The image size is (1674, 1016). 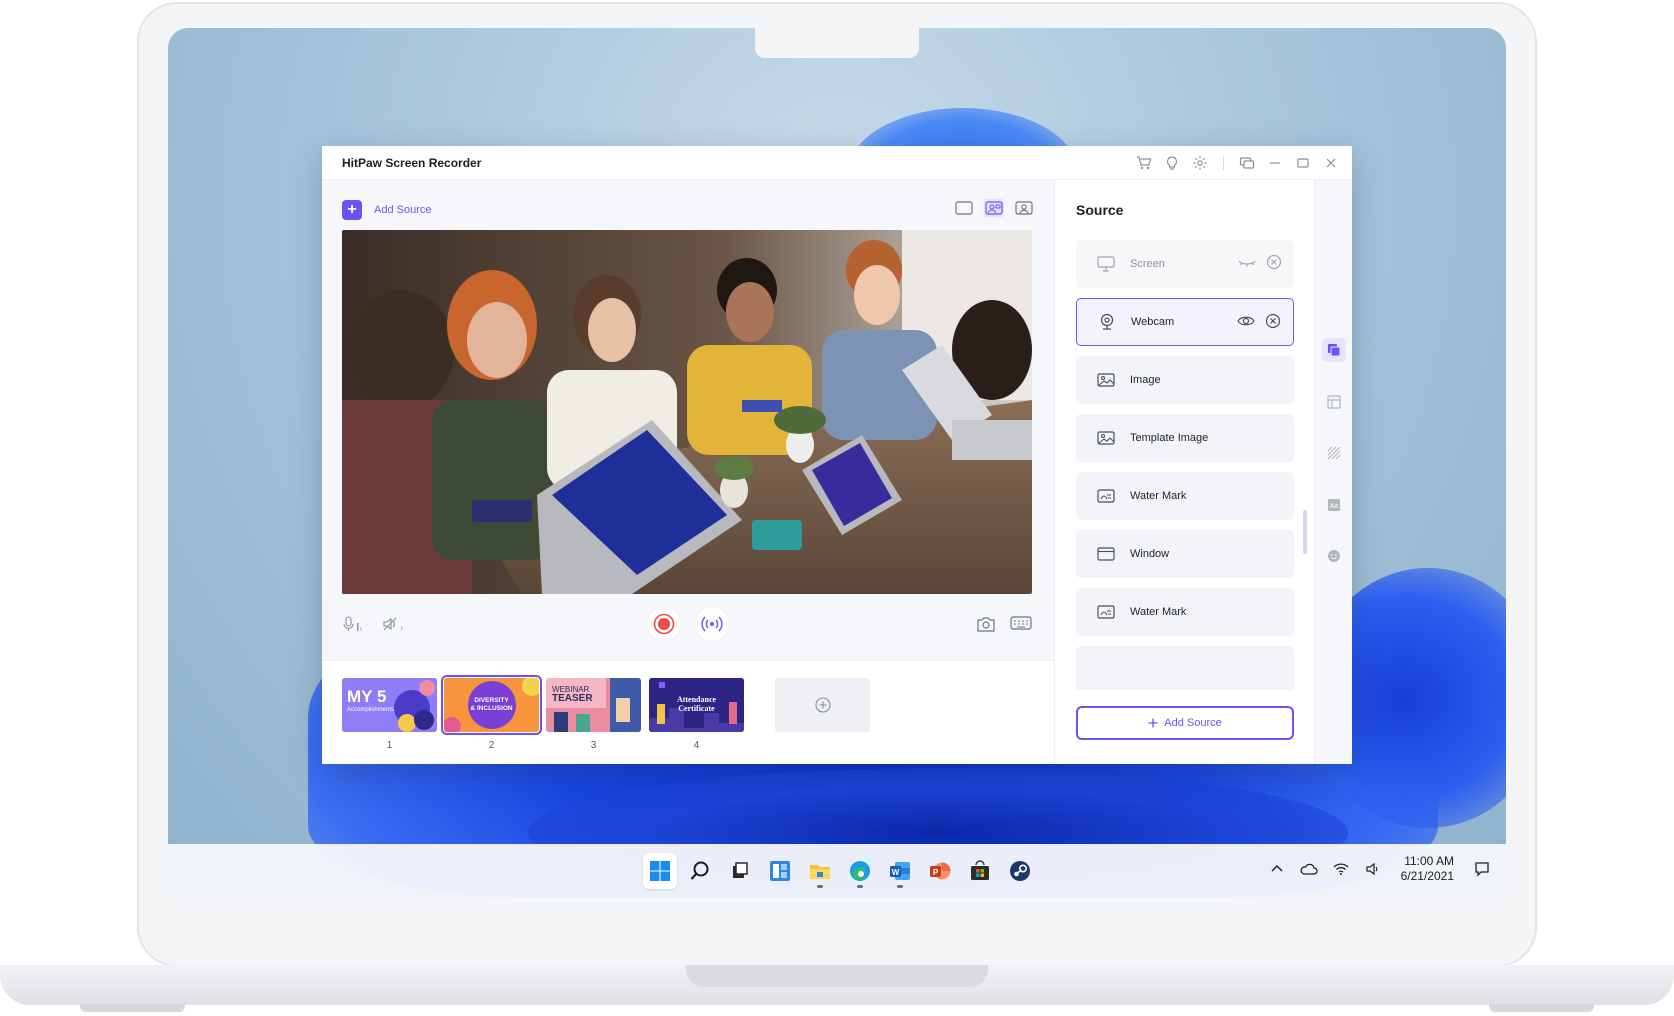 I want to click on titlebar: HitPaw Screen Recorder, so click(x=837, y=163).